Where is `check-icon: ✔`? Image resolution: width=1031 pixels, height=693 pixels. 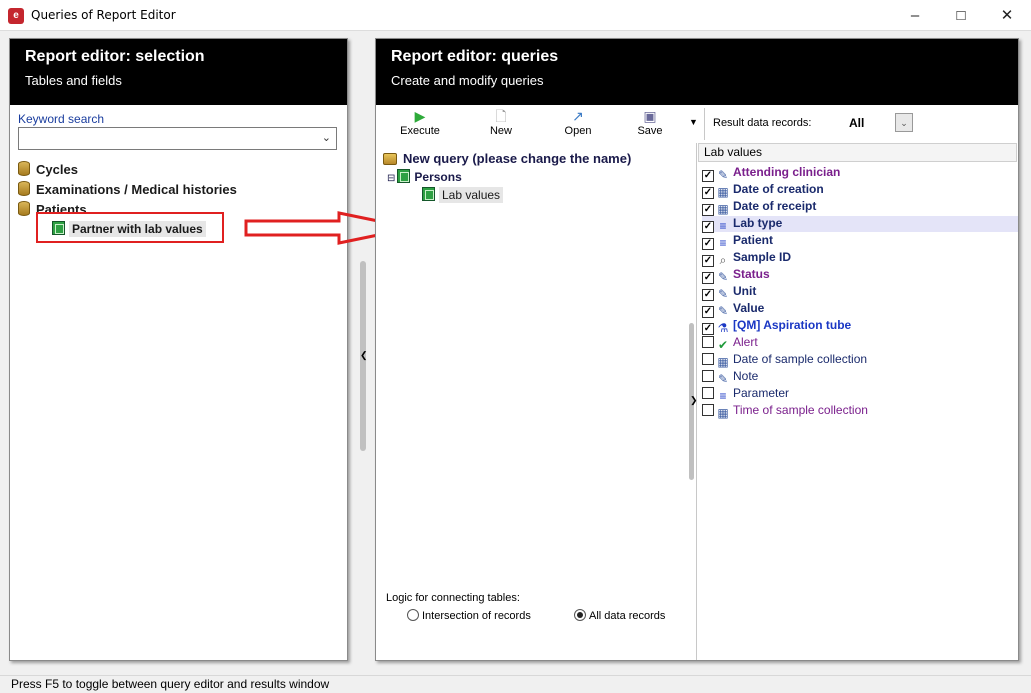 check-icon: ✔ is located at coordinates (723, 345).